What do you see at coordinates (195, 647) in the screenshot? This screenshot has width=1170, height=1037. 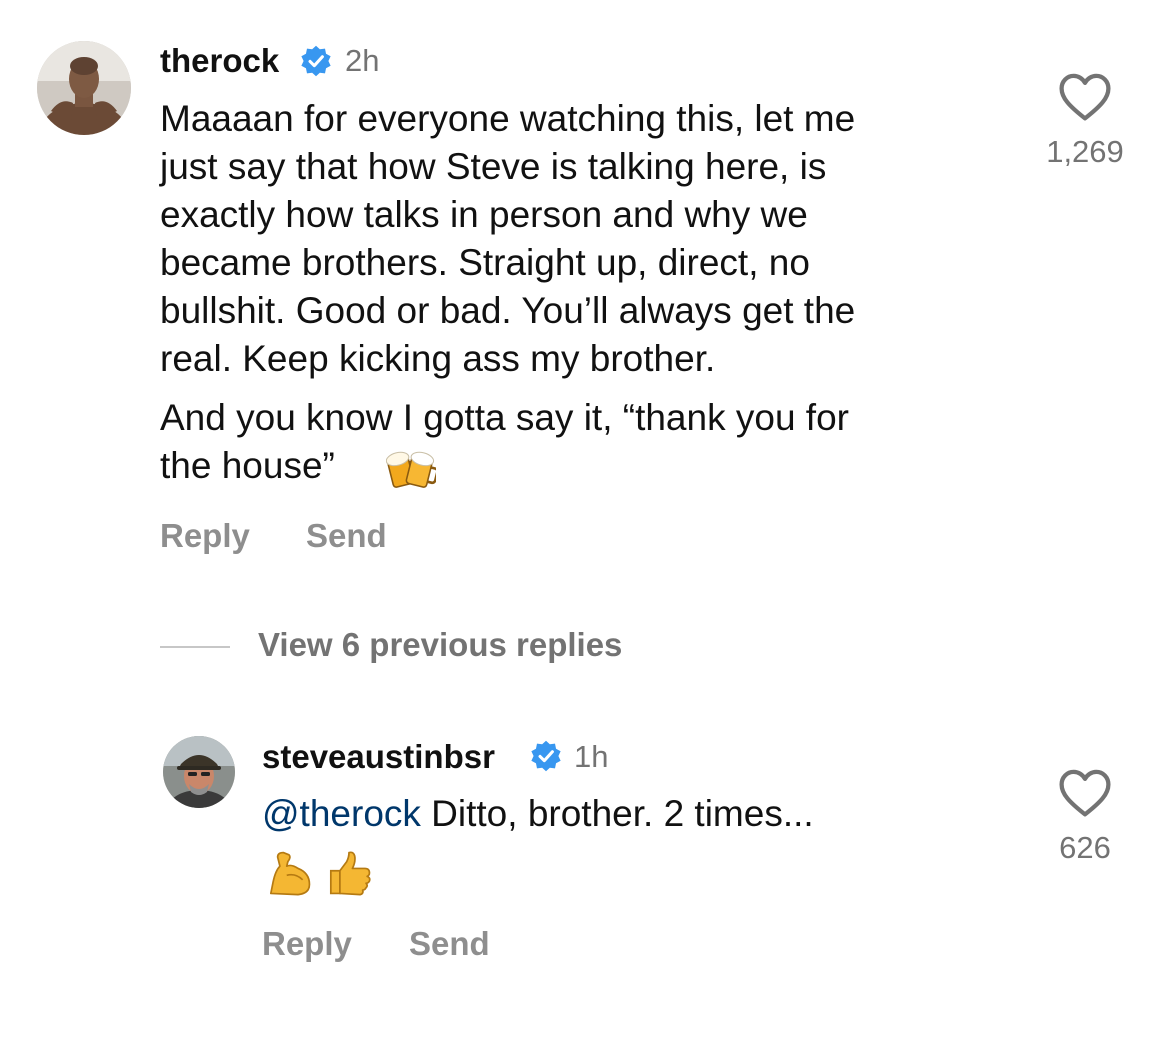 I see `replies-divider` at bounding box center [195, 647].